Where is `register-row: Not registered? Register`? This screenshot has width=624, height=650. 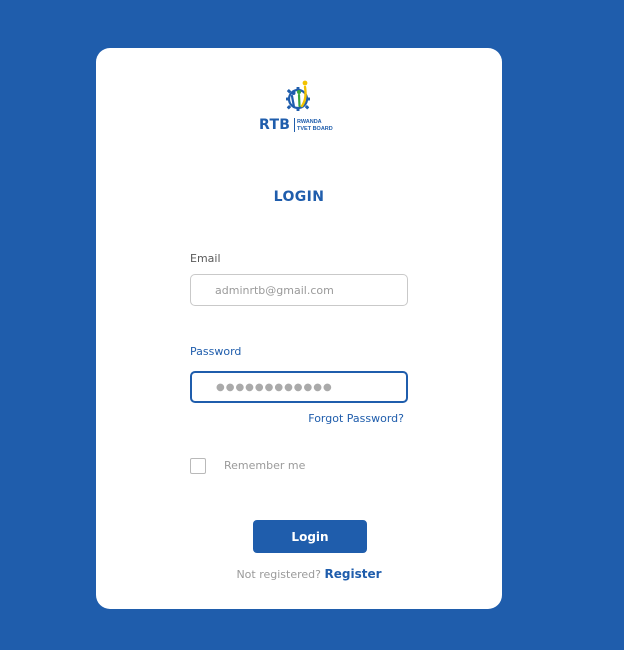
register-row: Not registered? Register is located at coordinates (309, 574).